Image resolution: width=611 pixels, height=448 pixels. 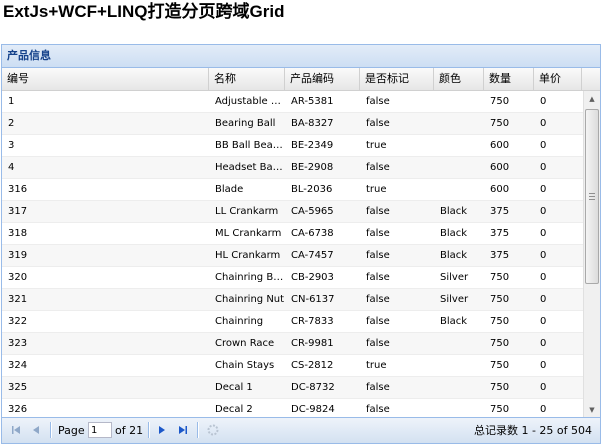 I want to click on current-page-input, so click(x=100, y=430).